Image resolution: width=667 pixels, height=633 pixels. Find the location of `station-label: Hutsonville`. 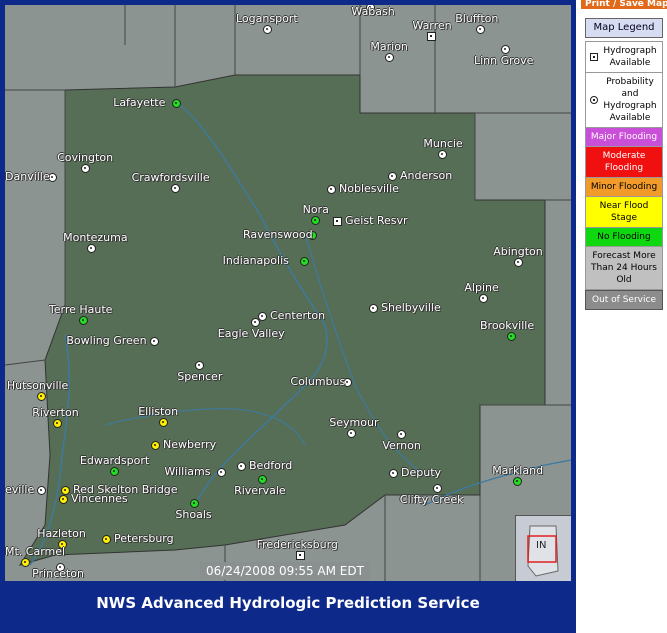

station-label: Hutsonville is located at coordinates (37, 385).